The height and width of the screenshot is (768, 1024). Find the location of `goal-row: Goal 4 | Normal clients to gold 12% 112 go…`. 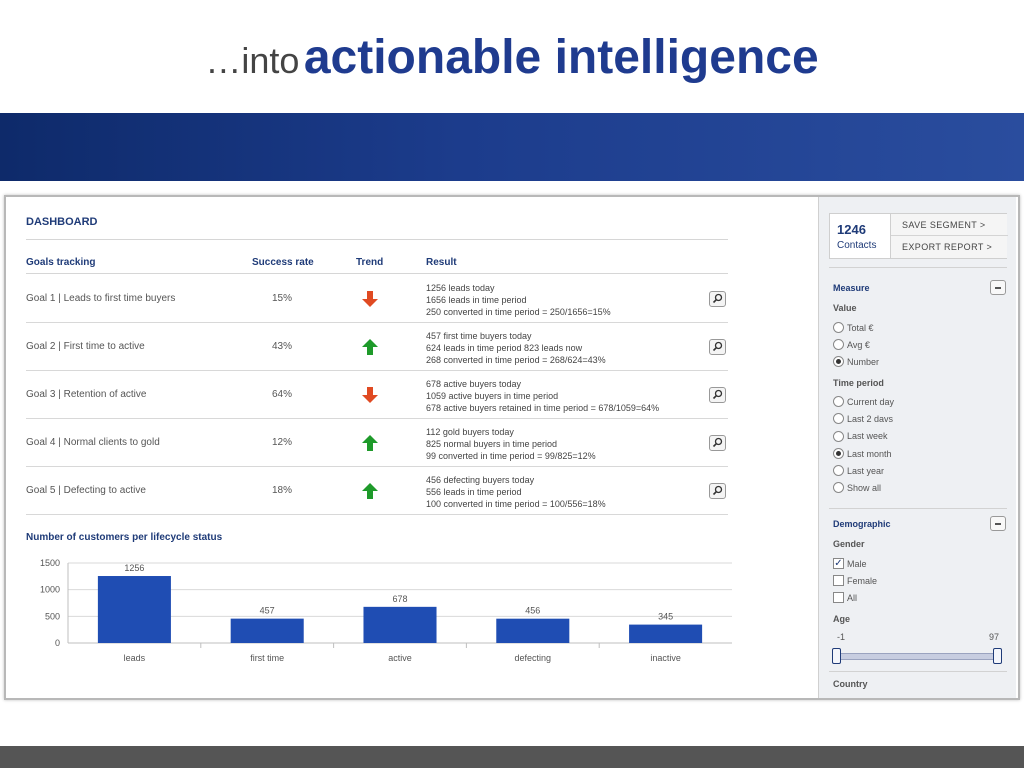

goal-row: Goal 4 | Normal clients to gold 12% 112 go… is located at coordinates (377, 443).